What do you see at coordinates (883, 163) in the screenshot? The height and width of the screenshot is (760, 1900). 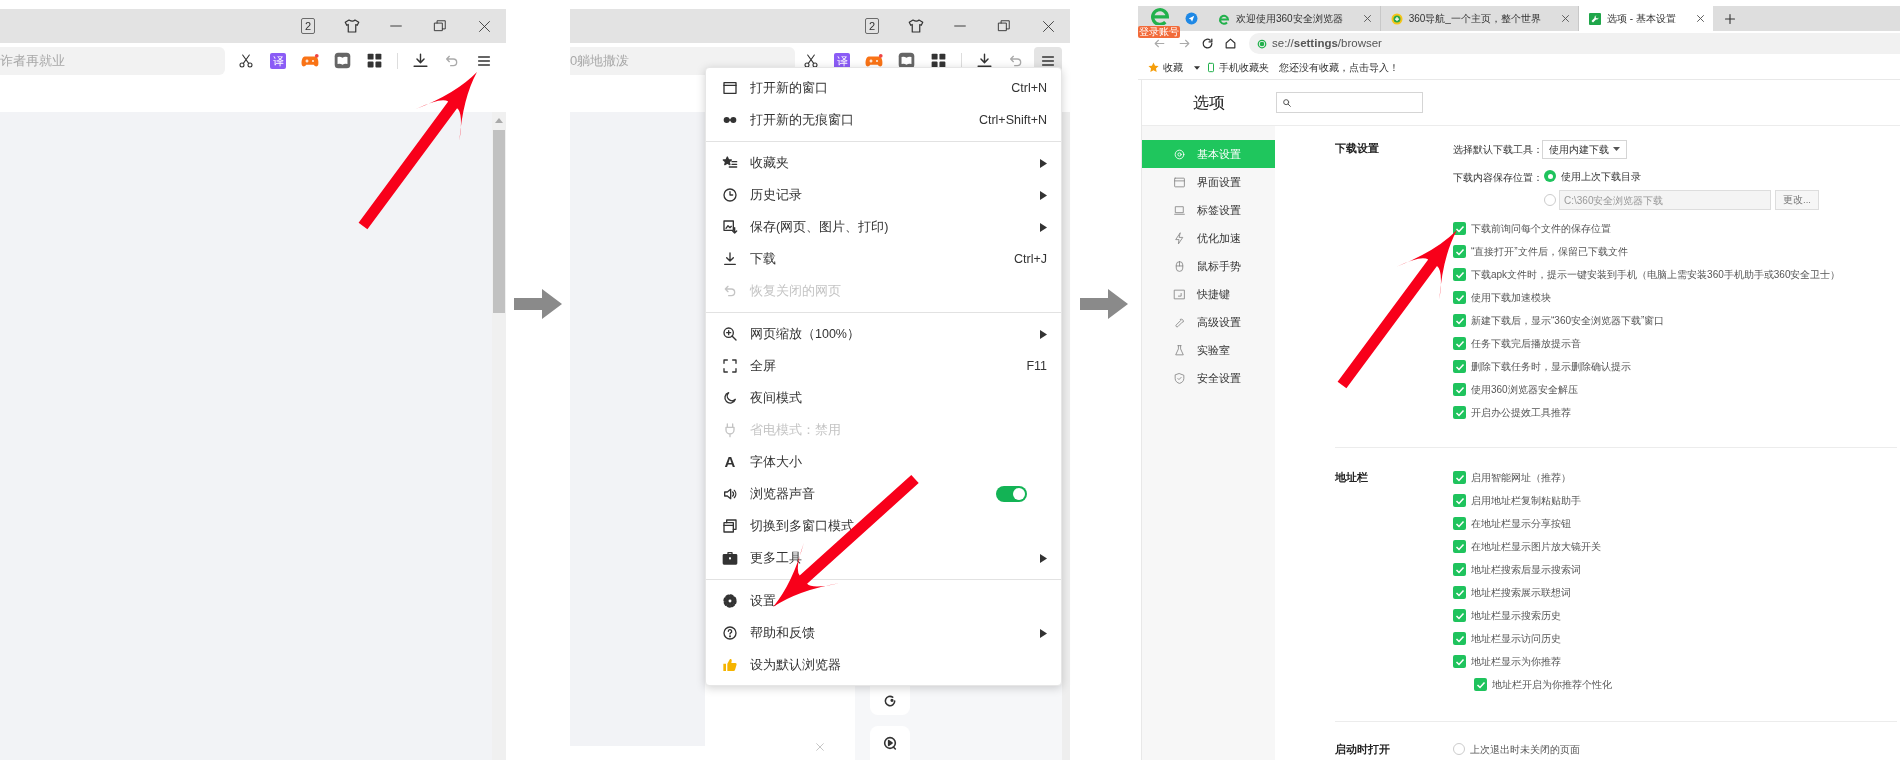 I see `menu-item: 收藏夹` at bounding box center [883, 163].